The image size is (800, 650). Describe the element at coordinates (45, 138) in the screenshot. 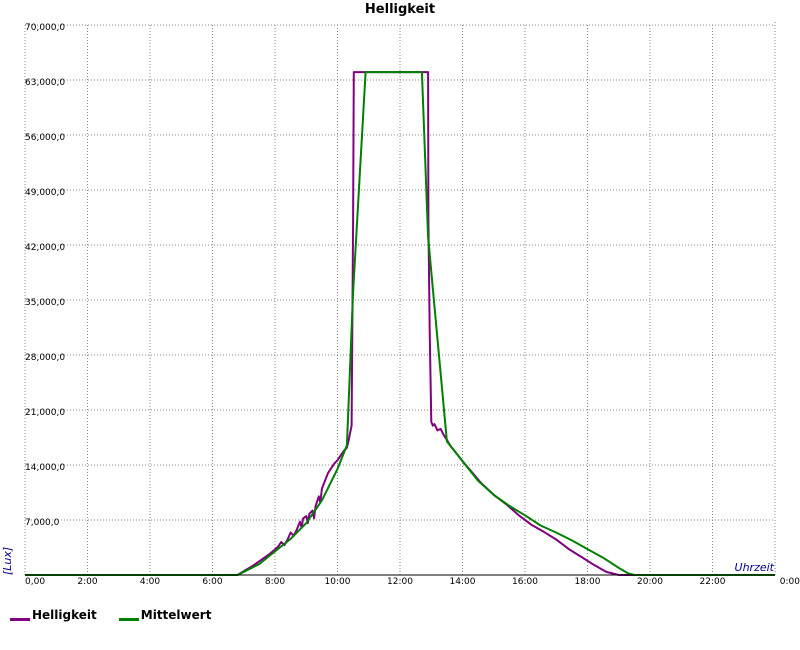

I see `y-tick-label: 56,000,0` at that location.